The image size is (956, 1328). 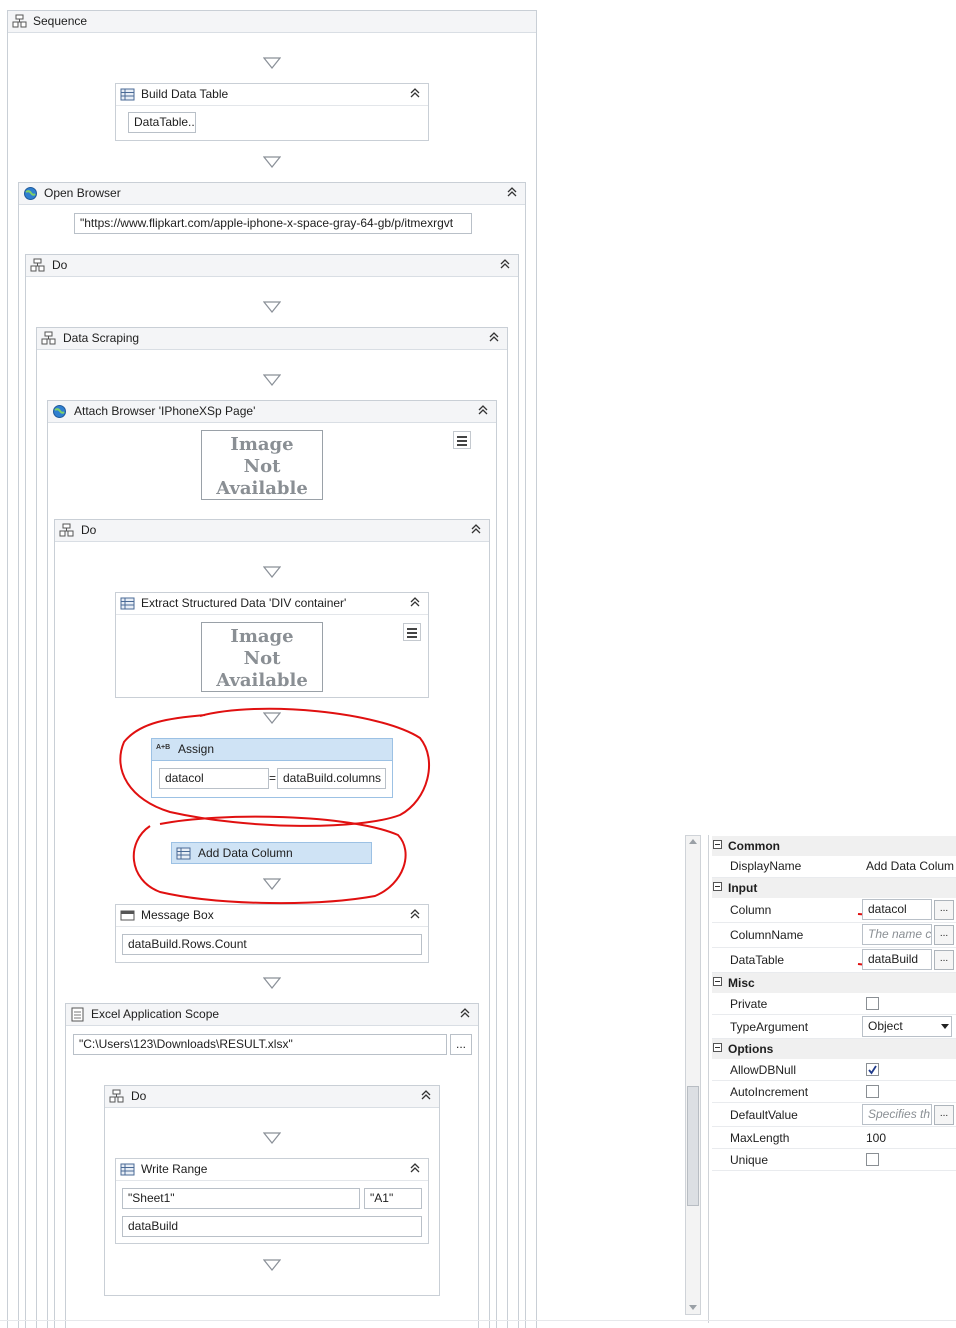 I want to click on category-input: Input, so click(x=834, y=888).